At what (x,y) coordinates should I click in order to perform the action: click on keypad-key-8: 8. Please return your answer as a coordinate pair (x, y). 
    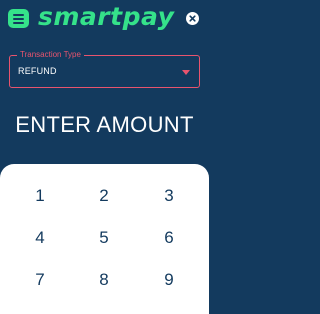
    Looking at the image, I should click on (104, 280).